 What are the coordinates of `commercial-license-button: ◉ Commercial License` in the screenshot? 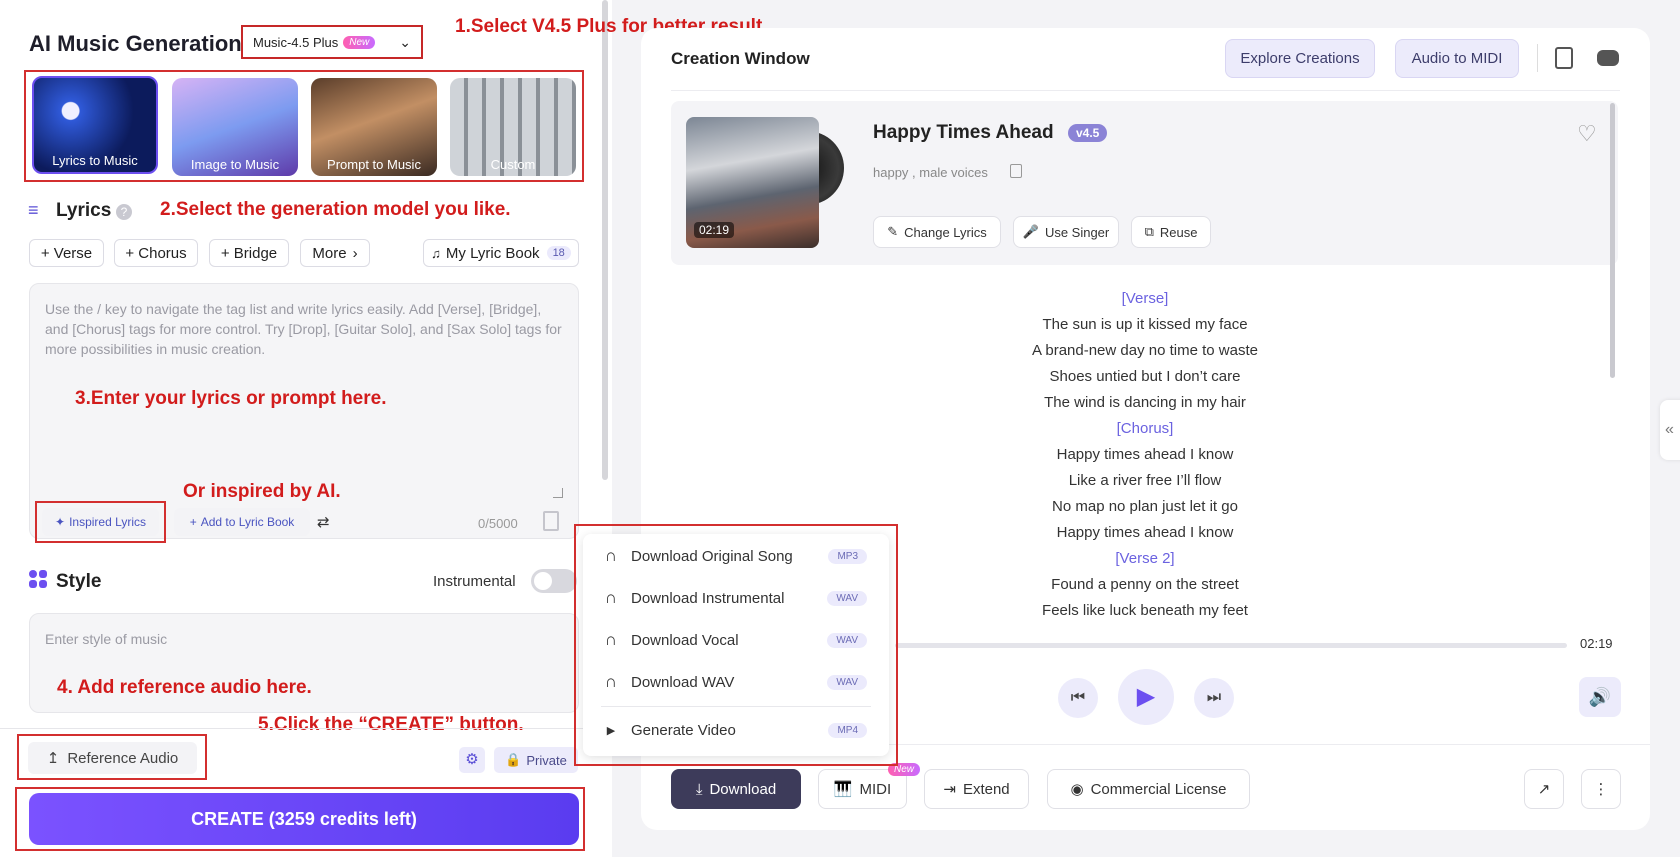 It's located at (1148, 789).